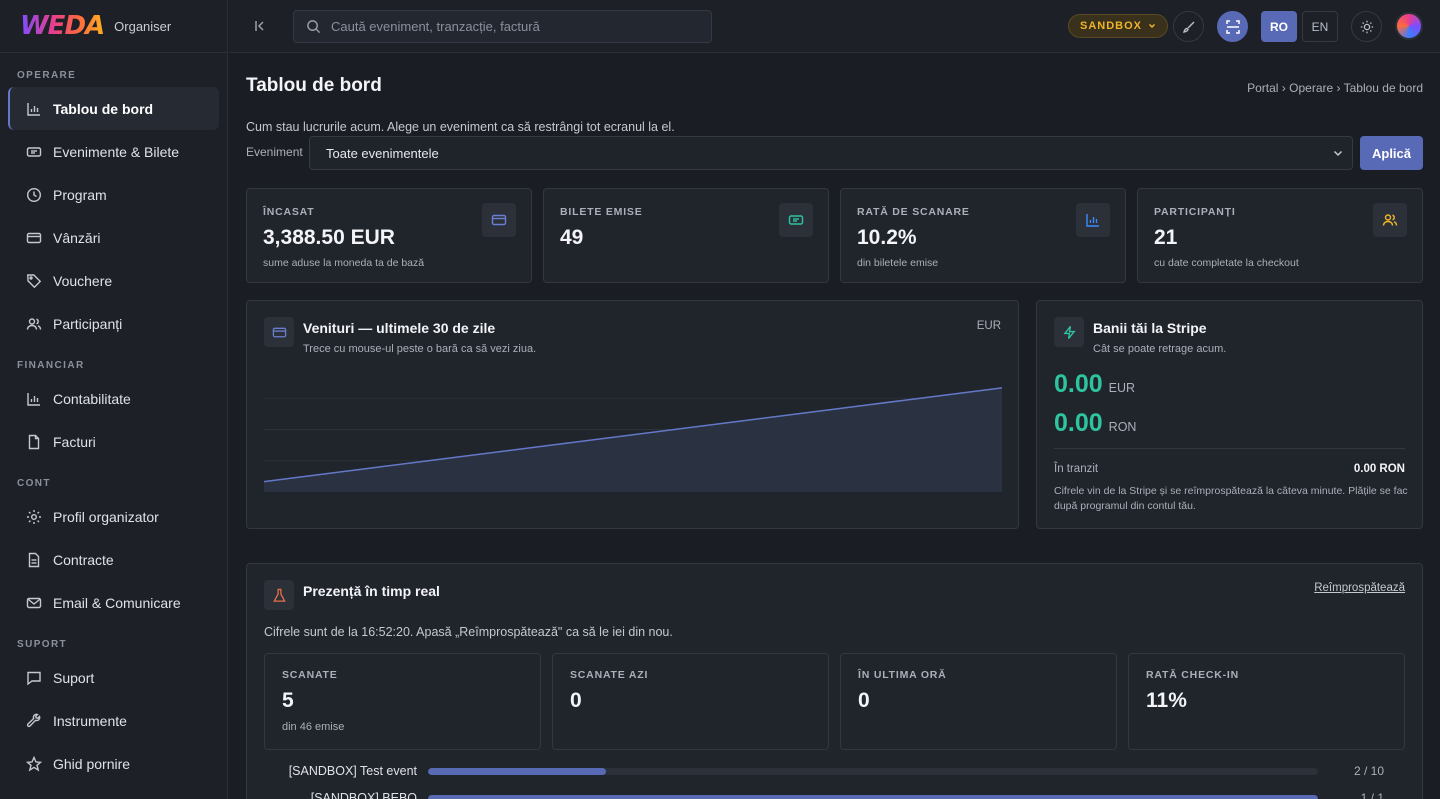 This screenshot has width=1440, height=799. Describe the element at coordinates (834, 26) in the screenshot. I see `topbar: SANDBOX RO EN` at that location.